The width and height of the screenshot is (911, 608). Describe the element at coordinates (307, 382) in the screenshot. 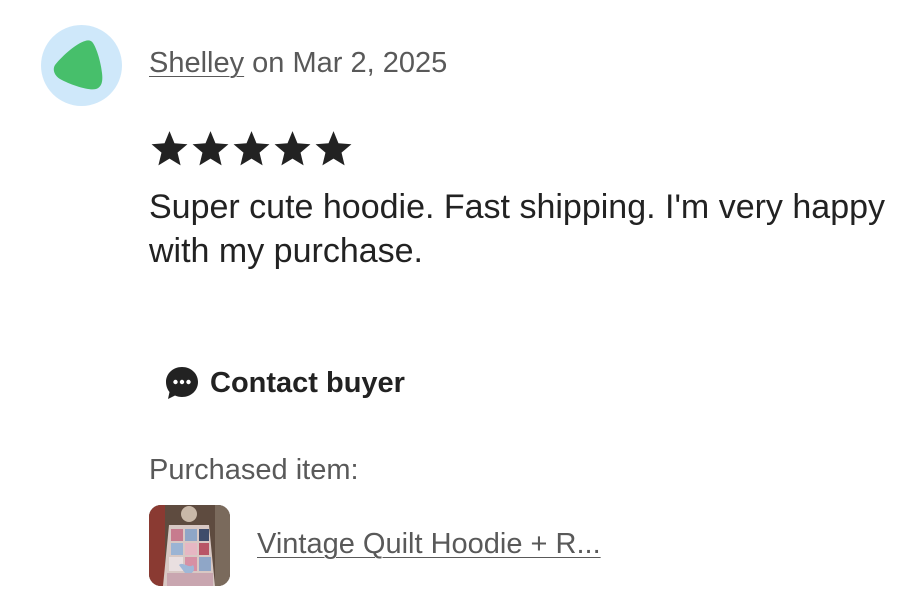

I see `contact-buyer-label: Contact buyer` at that location.